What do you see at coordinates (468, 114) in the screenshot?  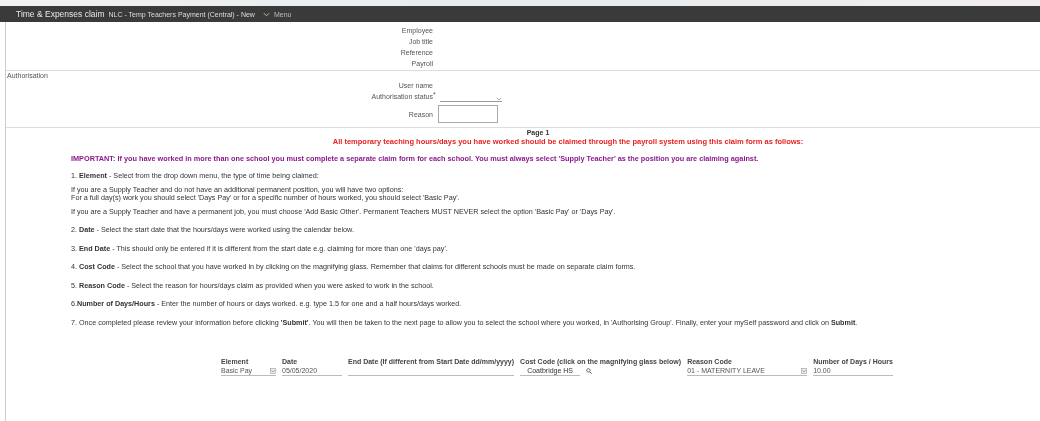 I see `reason-field` at bounding box center [468, 114].